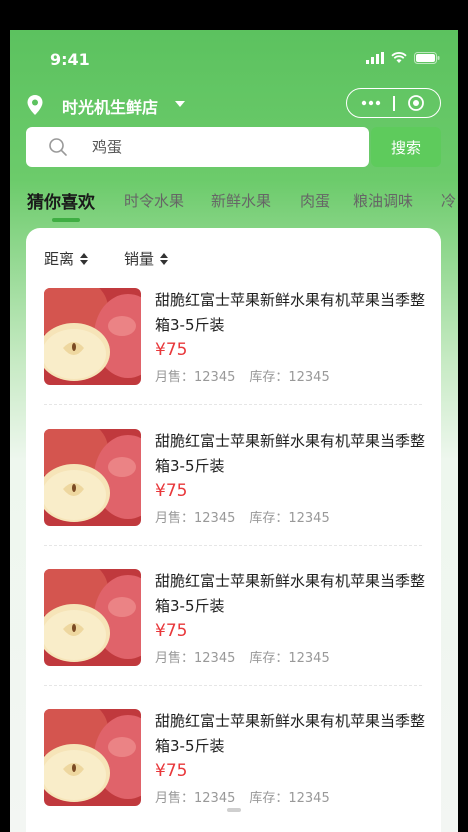 The height and width of the screenshot is (832, 468). What do you see at coordinates (383, 200) in the screenshot?
I see `tab-grain-oil: 粮油调味` at bounding box center [383, 200].